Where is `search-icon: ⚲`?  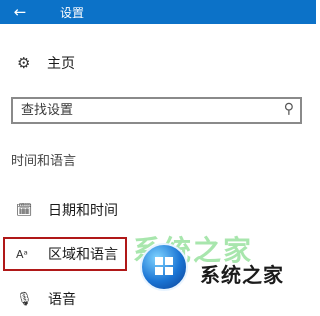
search-icon: ⚲ is located at coordinates (289, 109).